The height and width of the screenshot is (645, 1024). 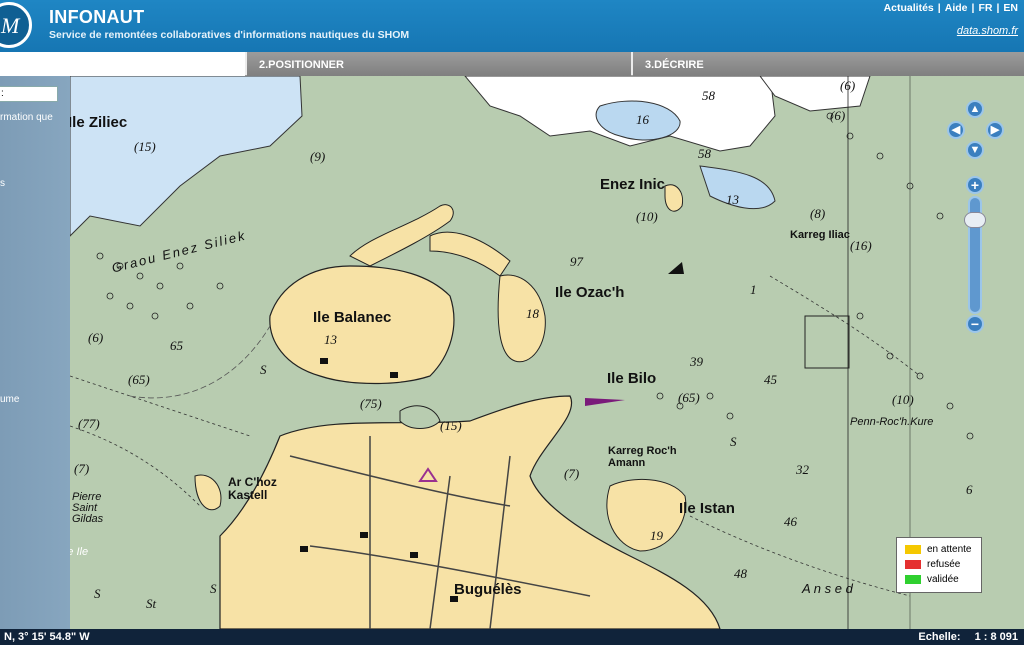 What do you see at coordinates (975, 150) in the screenshot?
I see `pan-down-button: ▼` at bounding box center [975, 150].